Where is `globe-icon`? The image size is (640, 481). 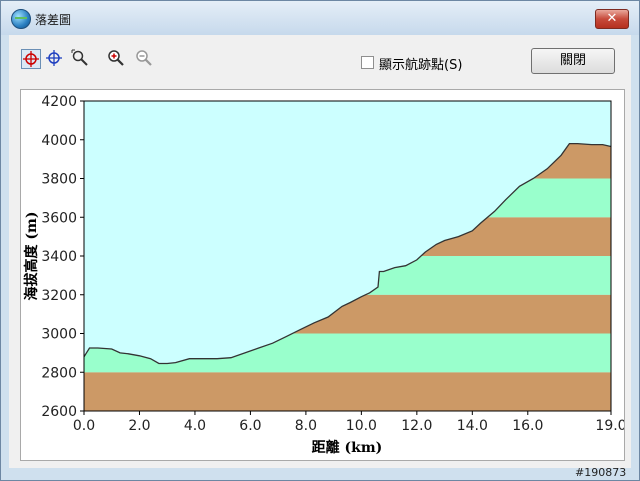
globe-icon is located at coordinates (21, 19).